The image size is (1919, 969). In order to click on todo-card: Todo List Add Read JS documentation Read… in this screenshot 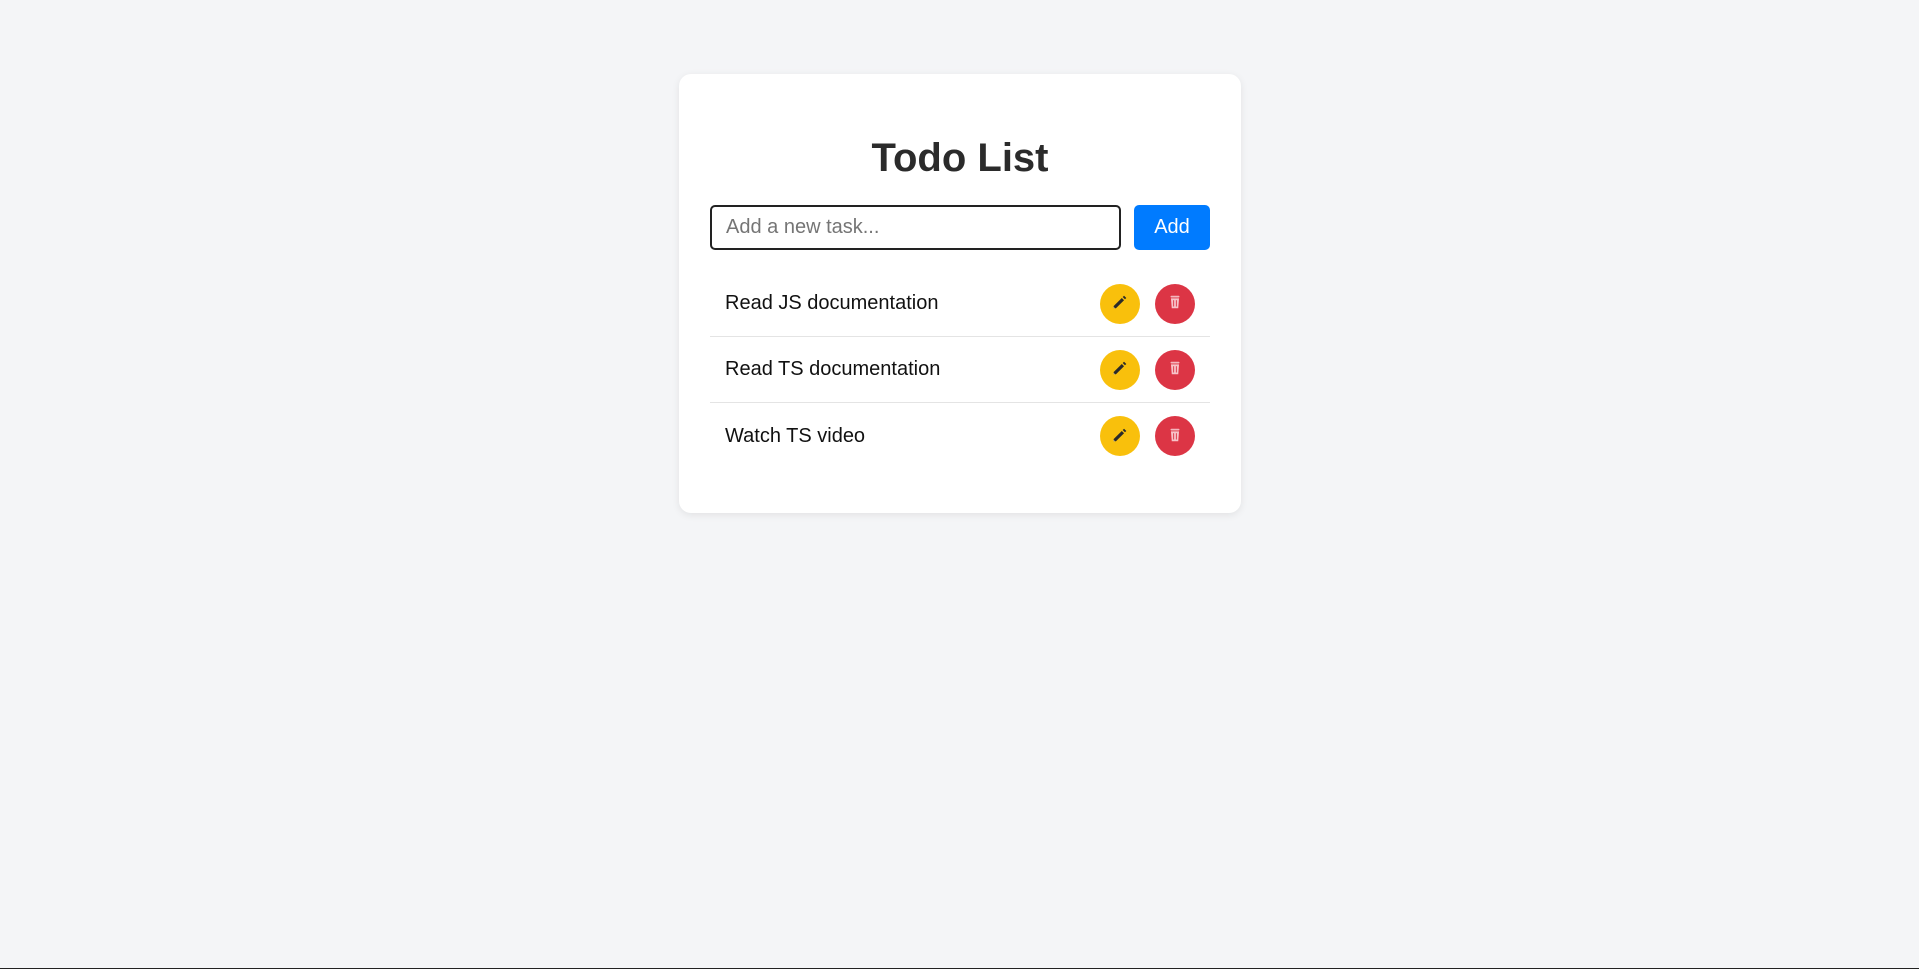, I will do `click(960, 293)`.